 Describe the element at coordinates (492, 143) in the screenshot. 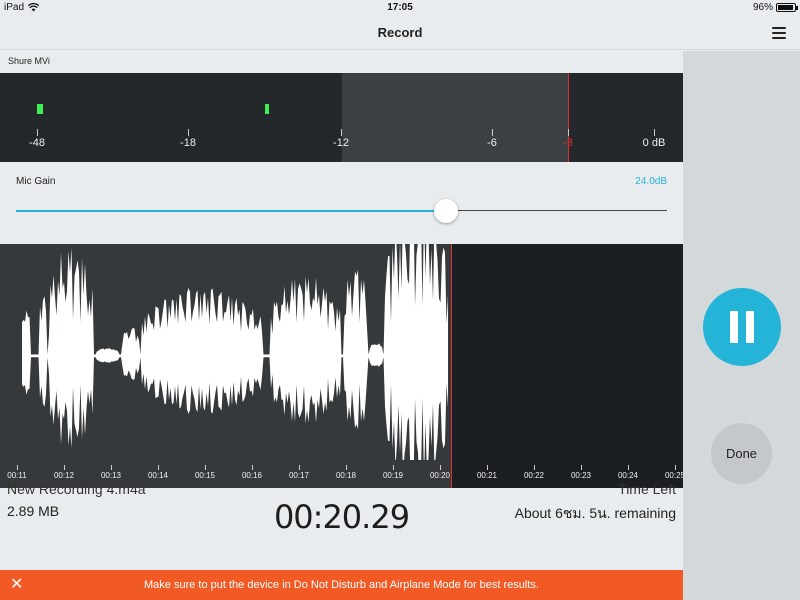

I see `meter-scale-label: -6` at that location.